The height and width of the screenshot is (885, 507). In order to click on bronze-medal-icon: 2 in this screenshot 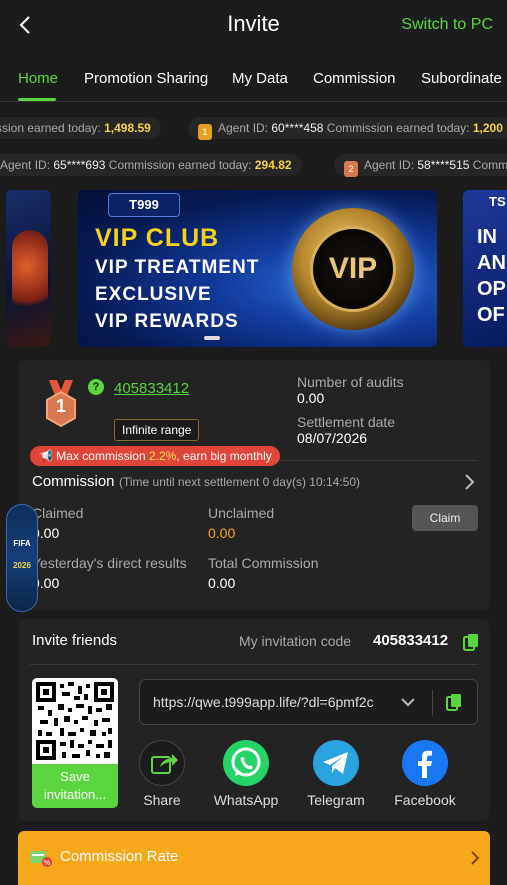, I will do `click(351, 169)`.